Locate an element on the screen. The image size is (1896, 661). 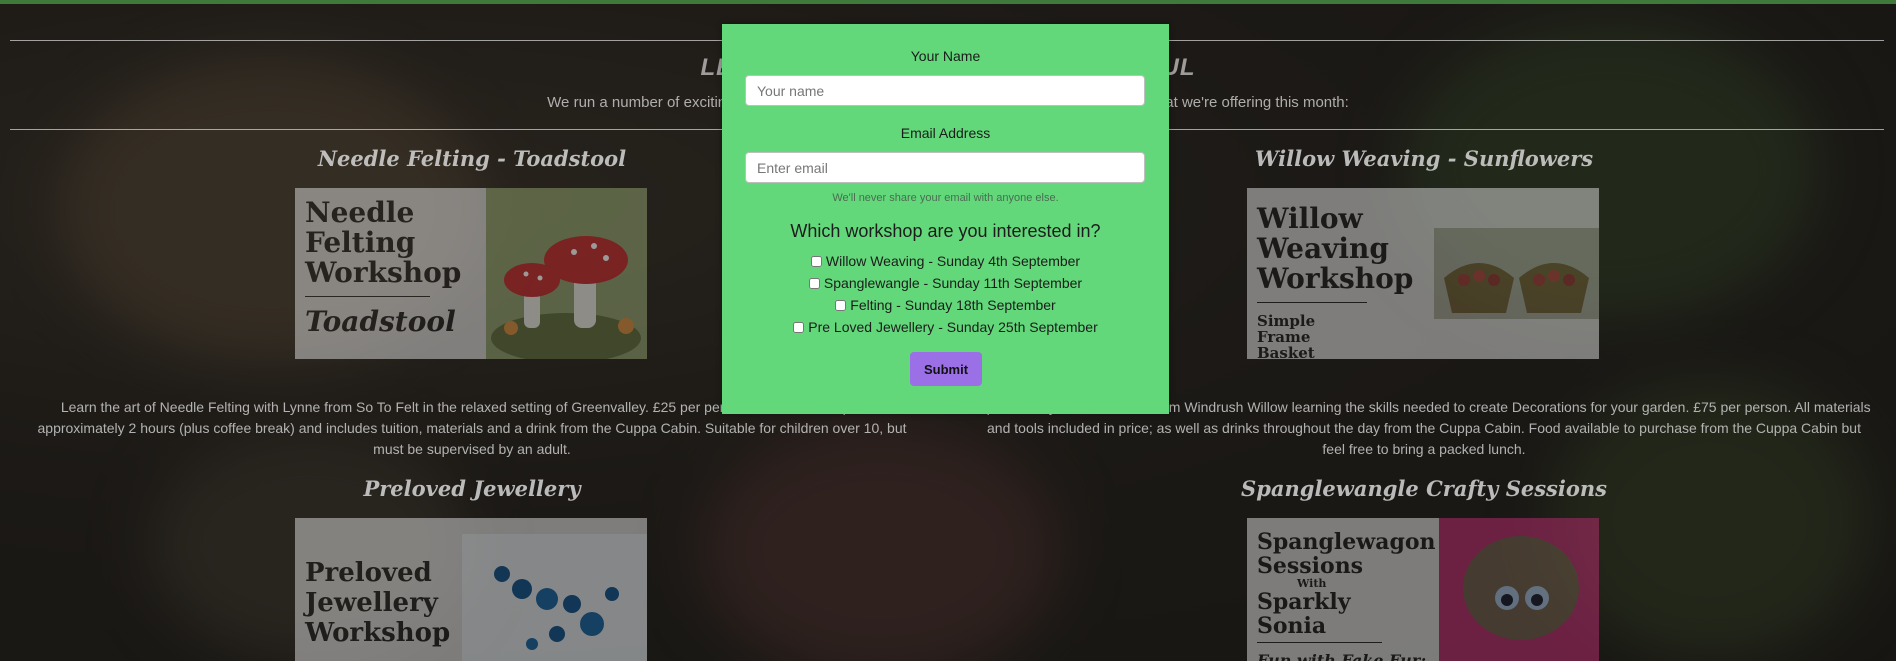
workshop-title-needle-felting: Needle Felting - Toadstool is located at coordinates (472, 158).